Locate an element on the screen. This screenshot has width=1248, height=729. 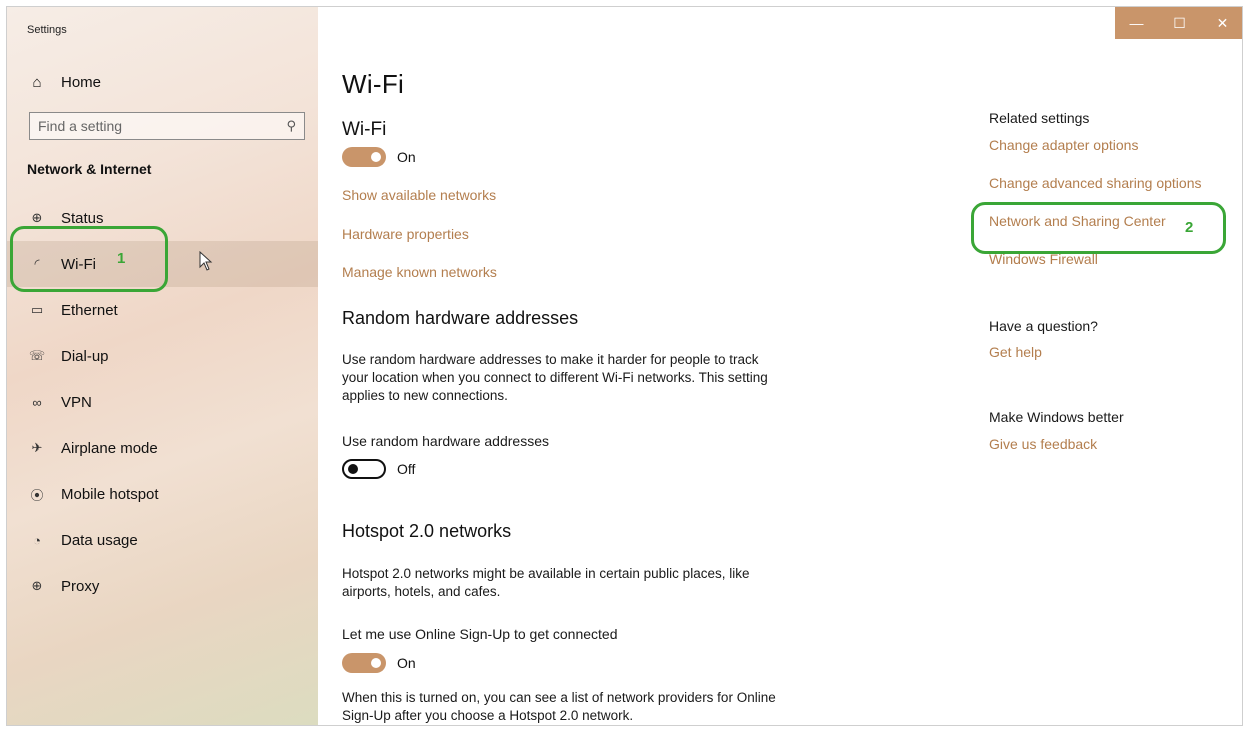
maximize-button: ☐ is located at coordinates (1179, 23).